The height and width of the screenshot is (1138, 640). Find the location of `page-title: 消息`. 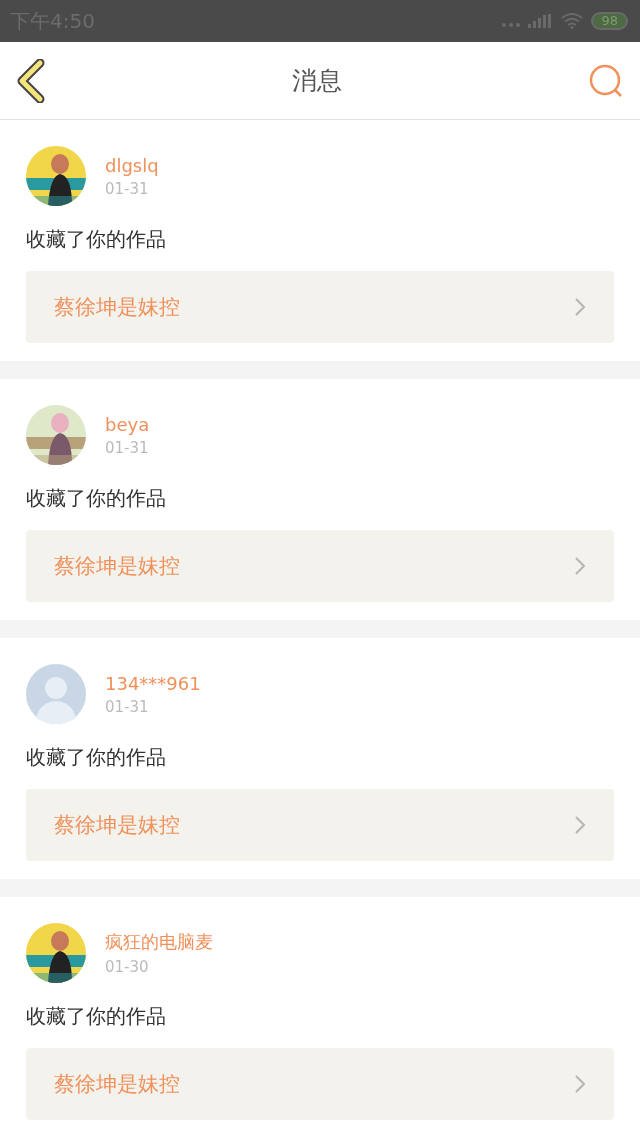

page-title: 消息 is located at coordinates (317, 81).